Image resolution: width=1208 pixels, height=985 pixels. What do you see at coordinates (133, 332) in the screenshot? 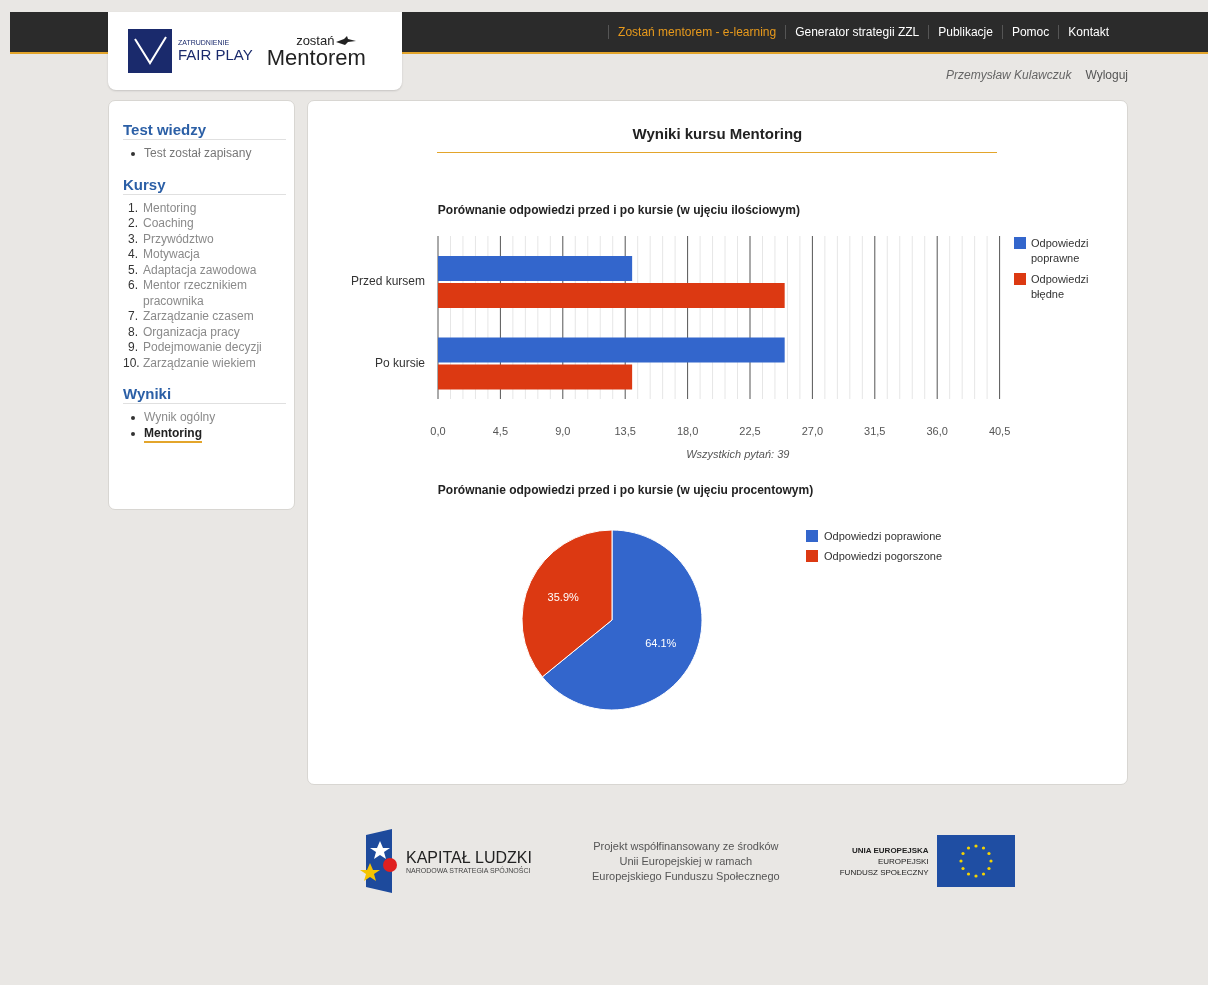
I see `list-number: 8.` at bounding box center [133, 332].